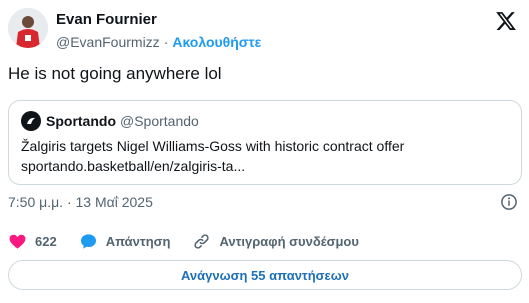 Image resolution: width=529 pixels, height=303 pixels. Describe the element at coordinates (108, 42) in the screenshot. I see `author-handle: @EvanFourmizz` at that location.